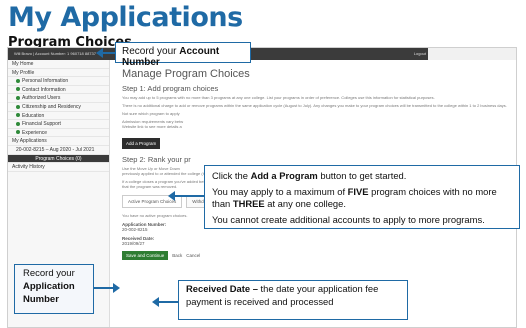  Describe the element at coordinates (58, 116) in the screenshot. I see `sidebar-item-education: Education` at that location.